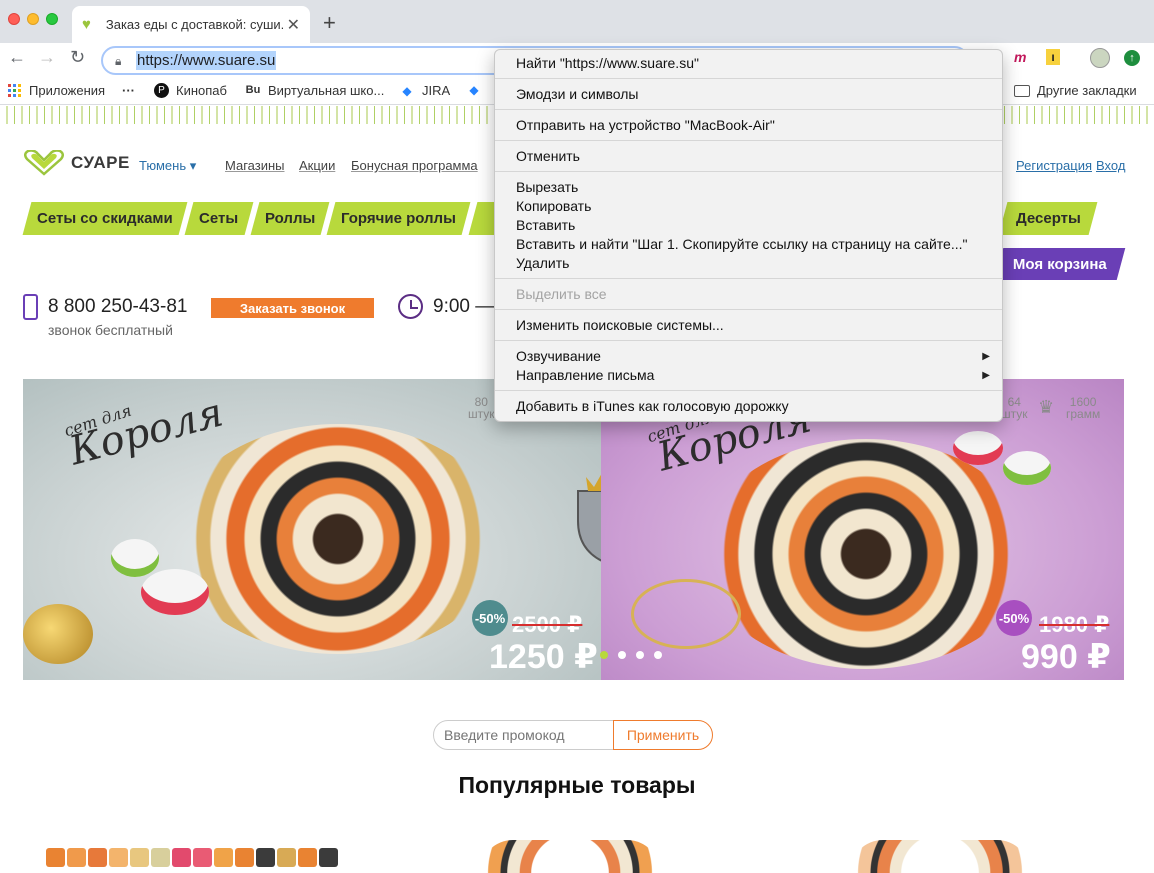  Describe the element at coordinates (398, 218) in the screenshot. I see `category-hot-rolls: Горячие роллы` at that location.